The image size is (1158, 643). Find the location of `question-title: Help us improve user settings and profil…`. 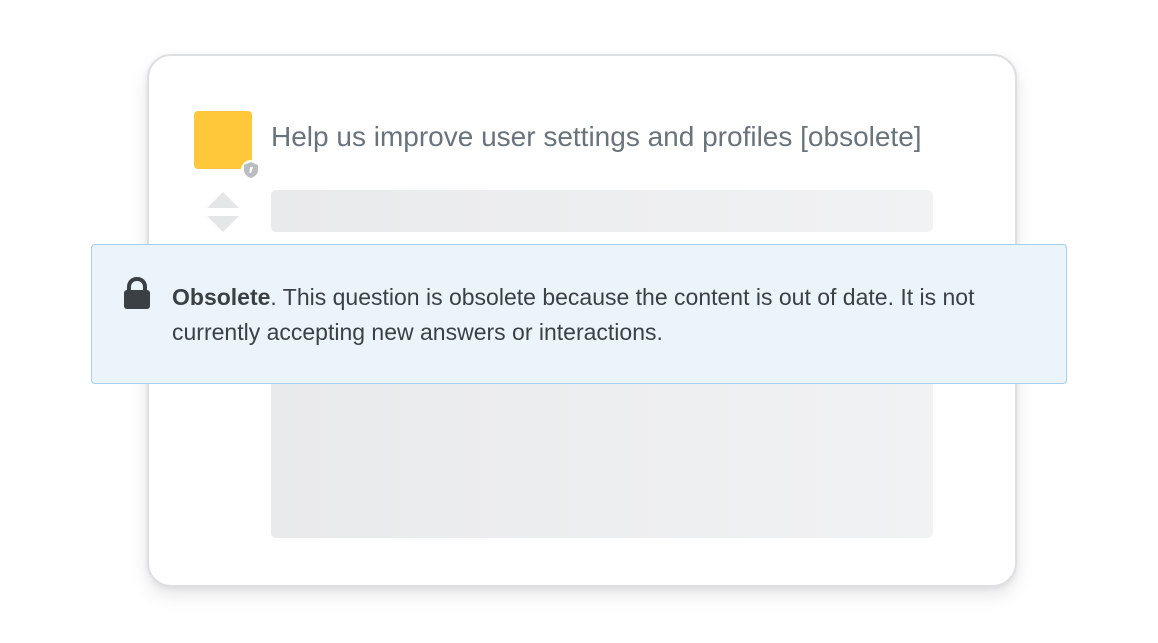

question-title: Help us improve user settings and profil… is located at coordinates (596, 137).